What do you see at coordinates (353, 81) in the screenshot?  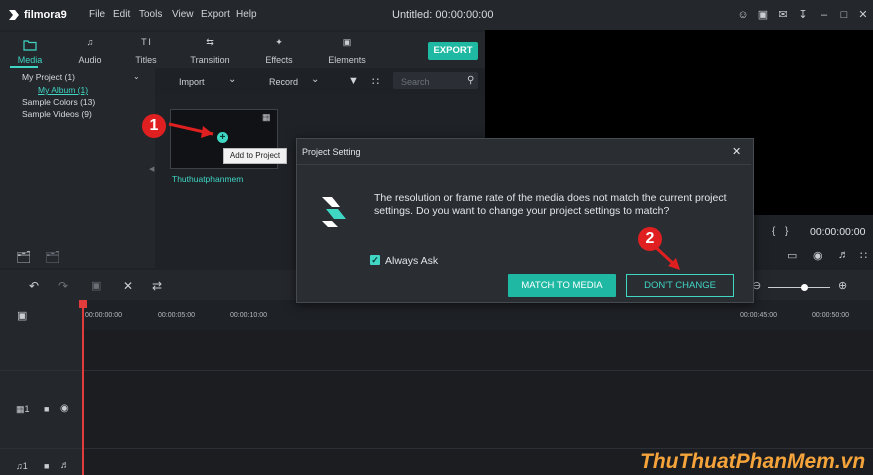 I see `filter-icon: ▼` at bounding box center [353, 81].